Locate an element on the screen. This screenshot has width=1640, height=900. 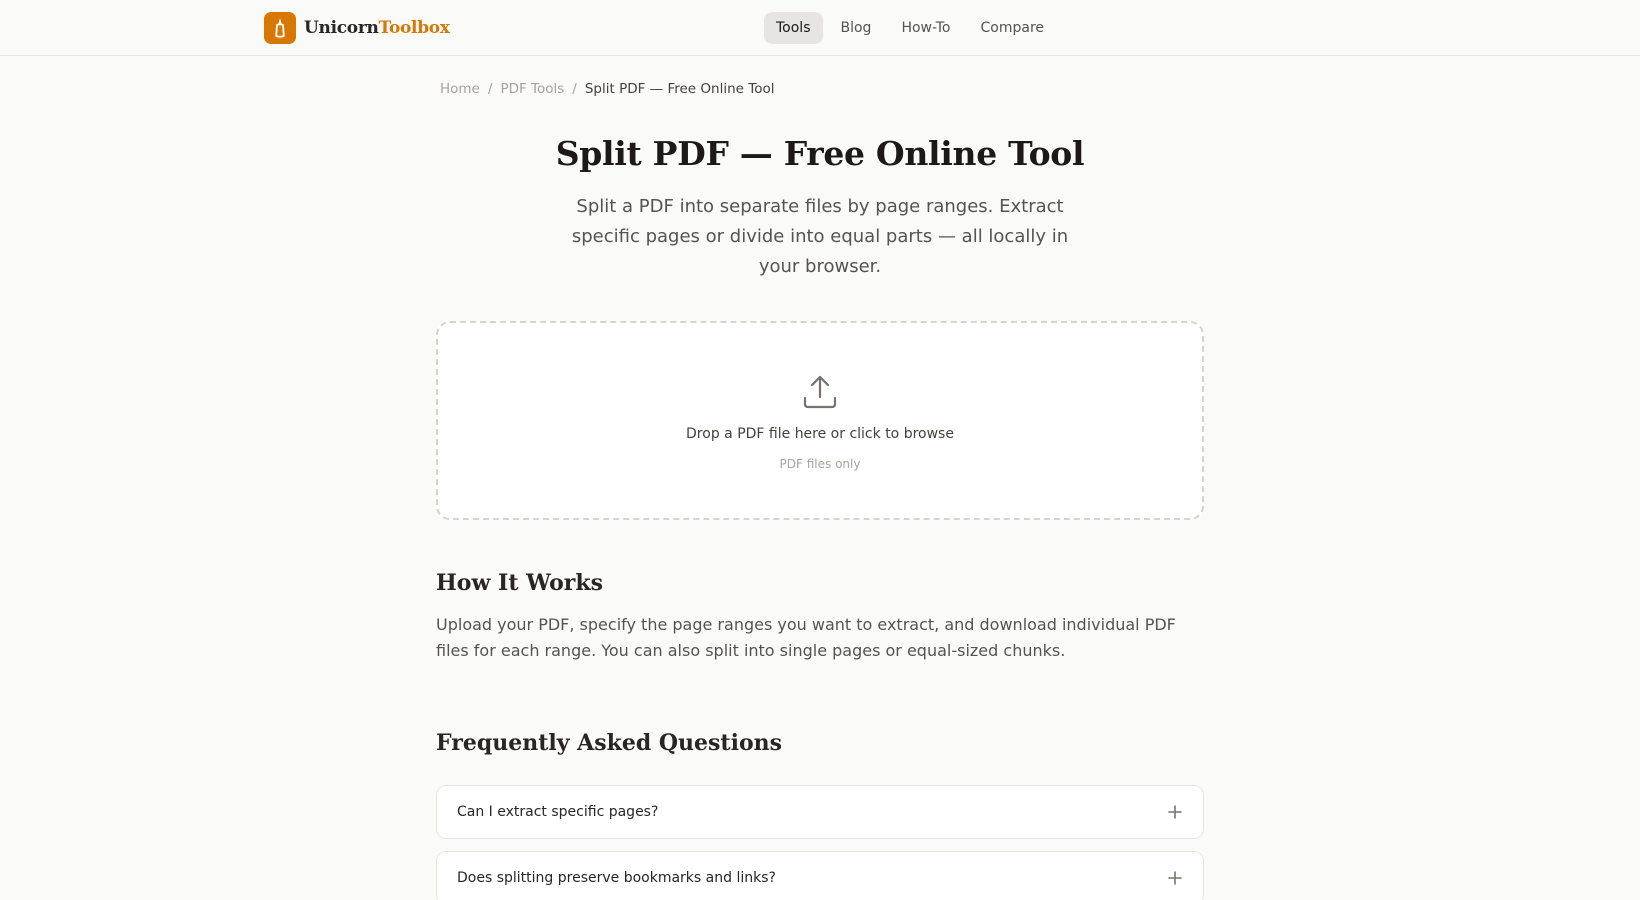
faq-heading: Frequently Asked Questions is located at coordinates (609, 743).